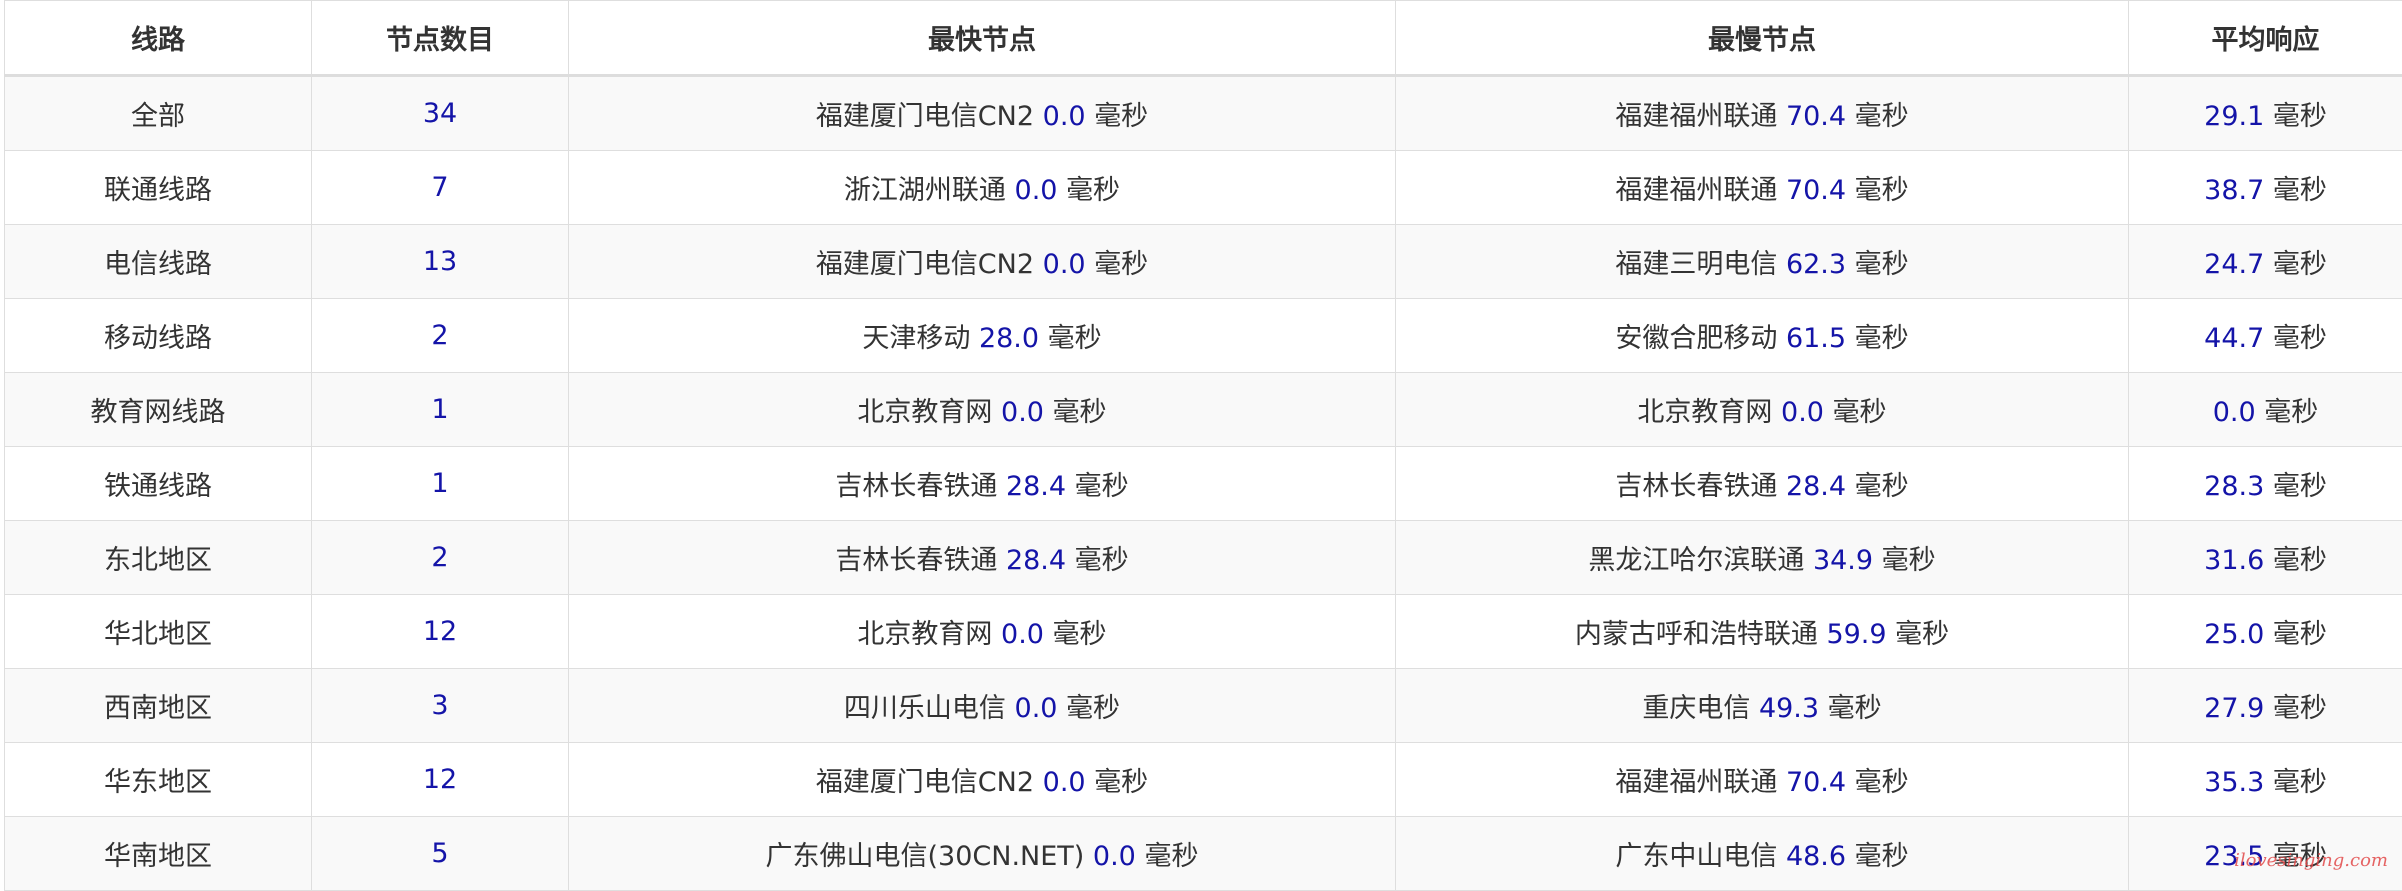 Image resolution: width=2402 pixels, height=891 pixels. What do you see at coordinates (158, 782) in the screenshot?
I see `route-label: 华东地区` at bounding box center [158, 782].